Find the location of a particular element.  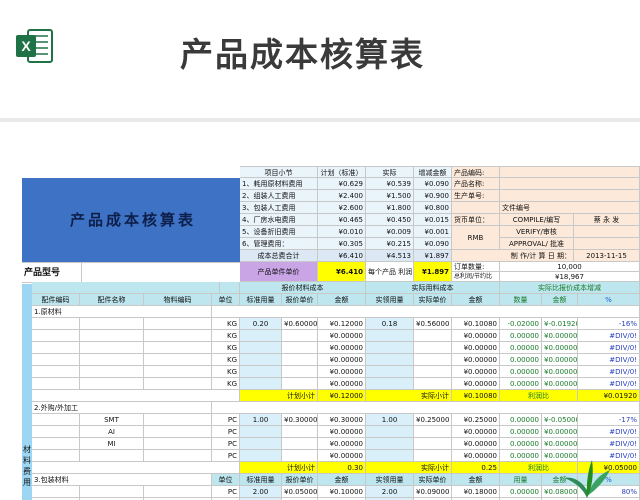

summary-value: ¥0.009 is located at coordinates (390, 232).